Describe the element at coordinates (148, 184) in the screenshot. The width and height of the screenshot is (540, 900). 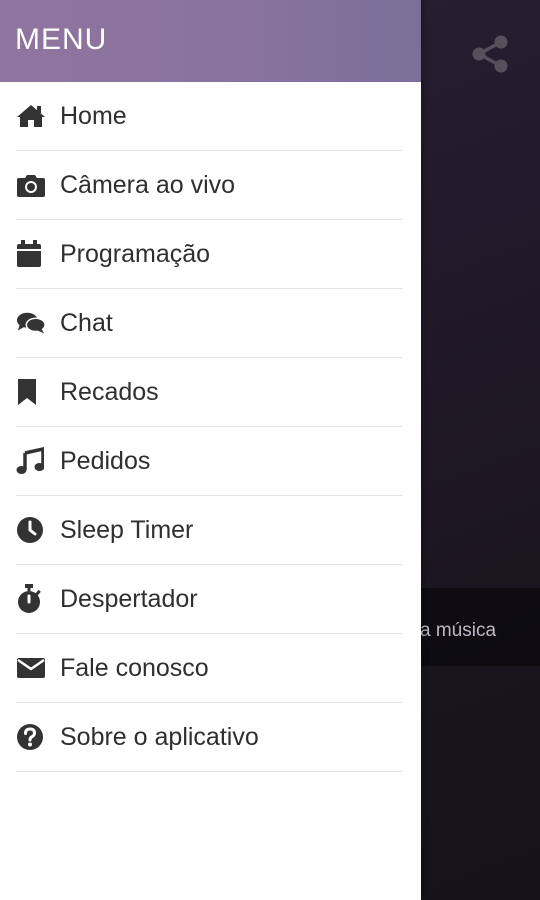
I see `menu-label: Câmera ao vivo` at that location.